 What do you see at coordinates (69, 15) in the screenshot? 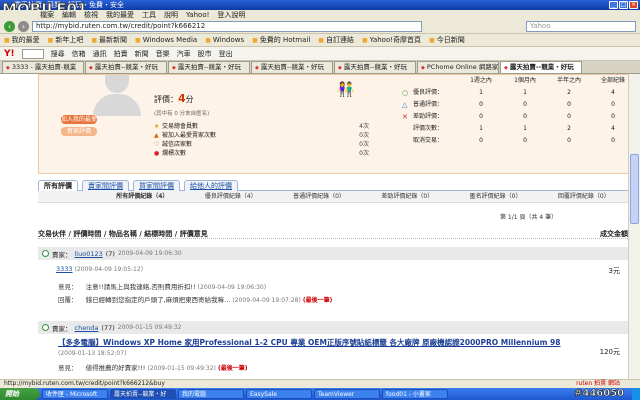
I see `menu-item: 編輯` at bounding box center [69, 15].